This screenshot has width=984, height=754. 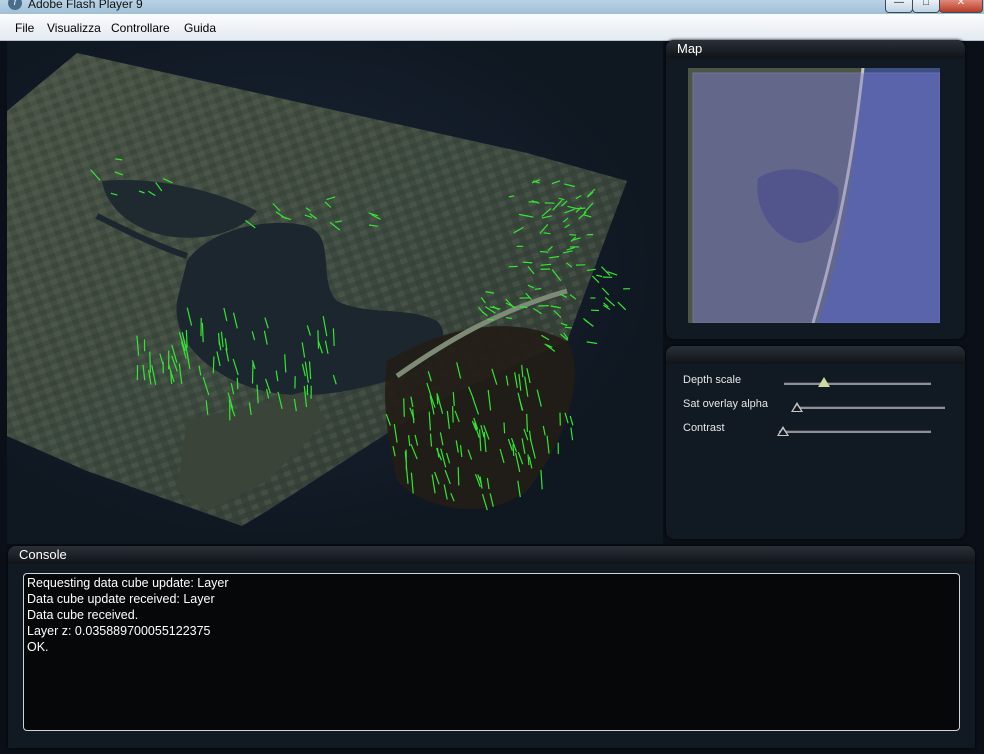 I want to click on maximize-icon: □, so click(x=926, y=4).